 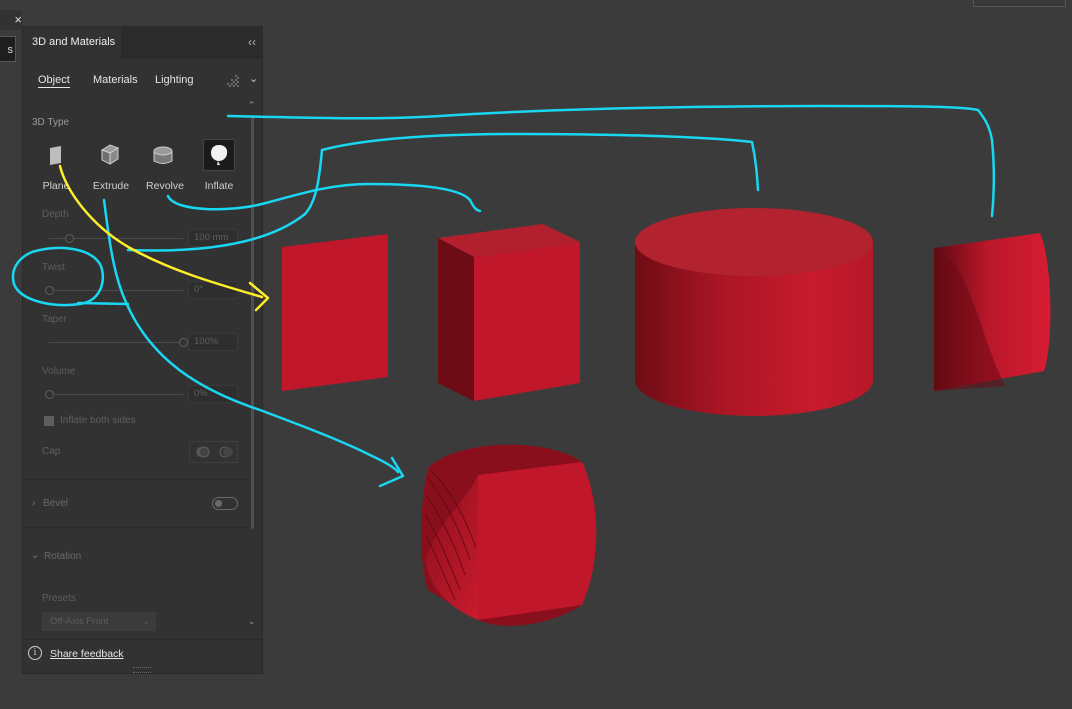 What do you see at coordinates (49, 290) in the screenshot?
I see `twist-slider-knob` at bounding box center [49, 290].